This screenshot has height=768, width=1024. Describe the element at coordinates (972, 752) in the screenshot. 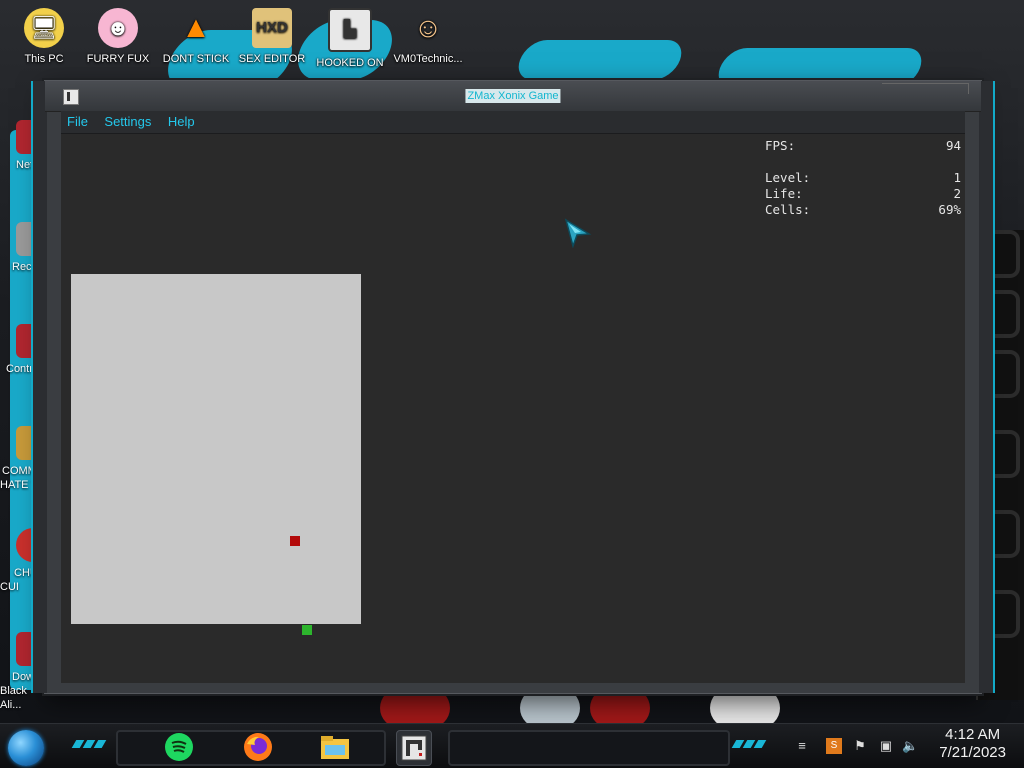

I see `clock-date: 7/21/2023` at that location.